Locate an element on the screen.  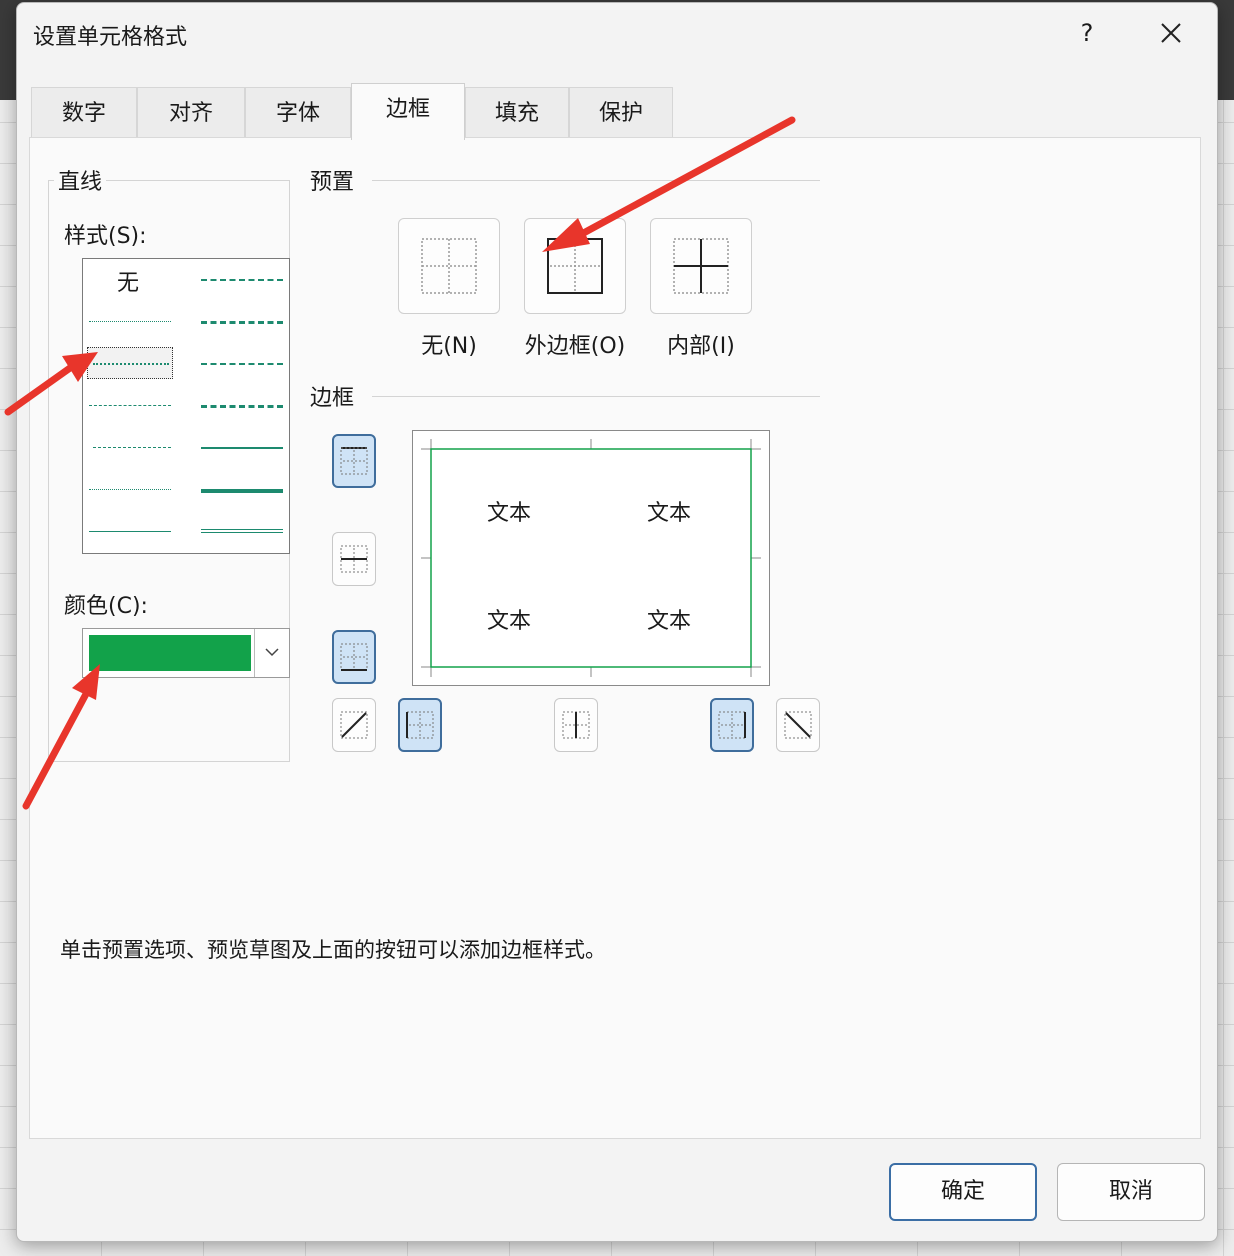
presets-divider is located at coordinates (596, 180).